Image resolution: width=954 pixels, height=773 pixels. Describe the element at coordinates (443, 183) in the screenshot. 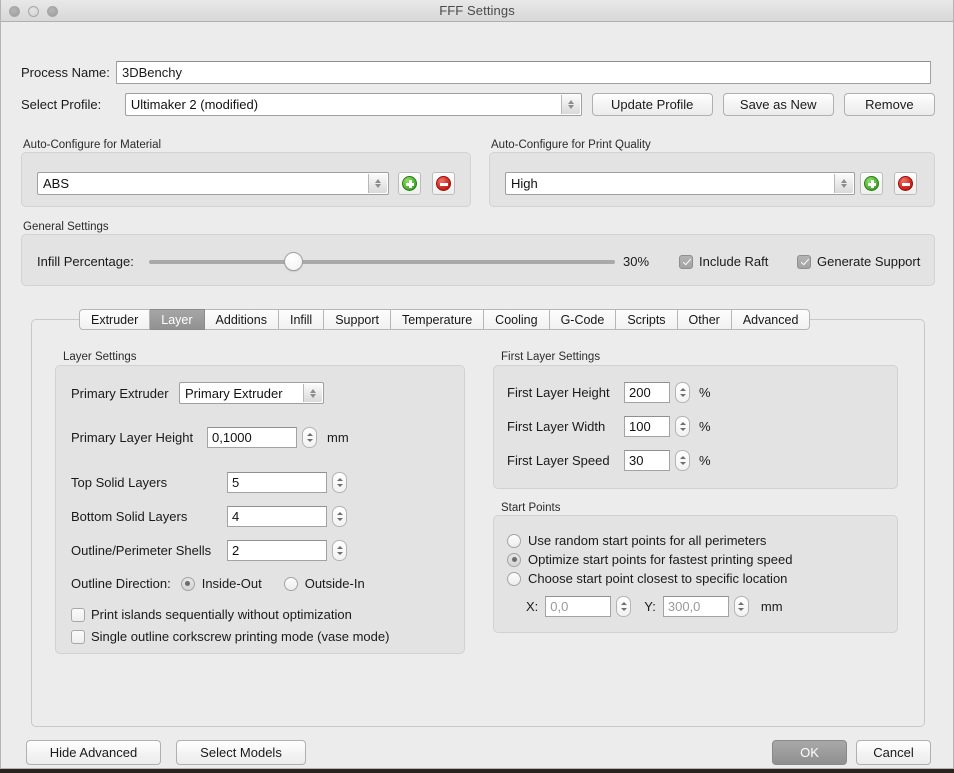

I see `remove-material-button` at that location.